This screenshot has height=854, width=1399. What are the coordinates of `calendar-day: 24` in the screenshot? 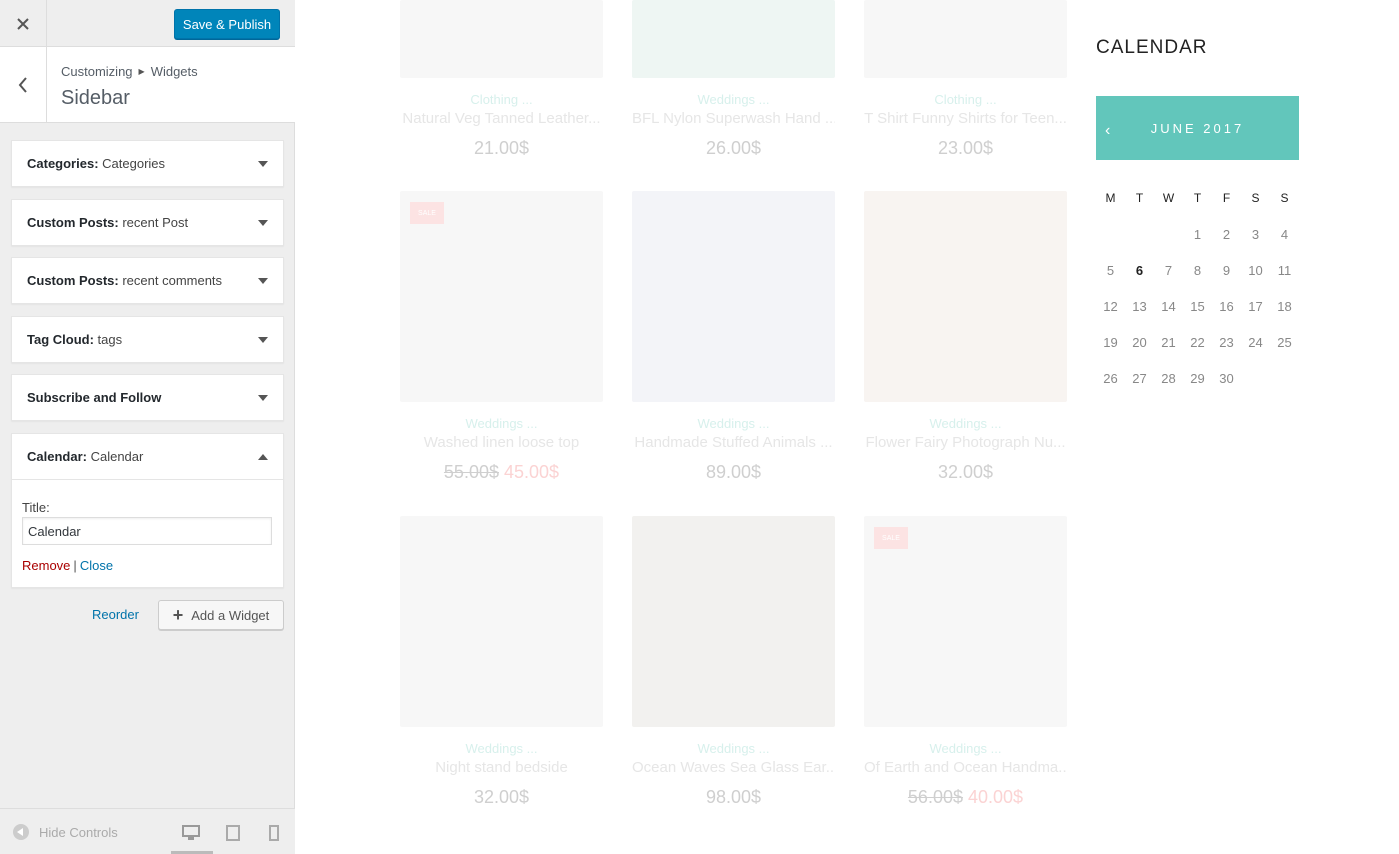 It's located at (1255, 342).